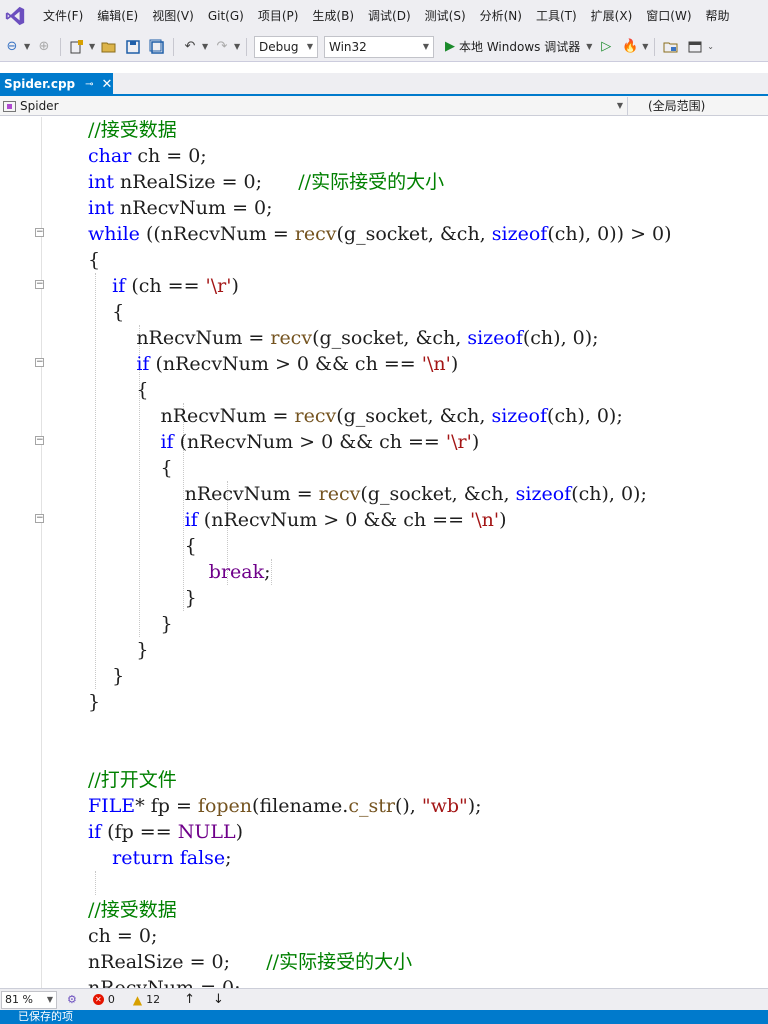 The image size is (768, 1024). What do you see at coordinates (285, 364) in the screenshot?
I see `code-token: (nRecvNum > 0 && ch ==` at bounding box center [285, 364].